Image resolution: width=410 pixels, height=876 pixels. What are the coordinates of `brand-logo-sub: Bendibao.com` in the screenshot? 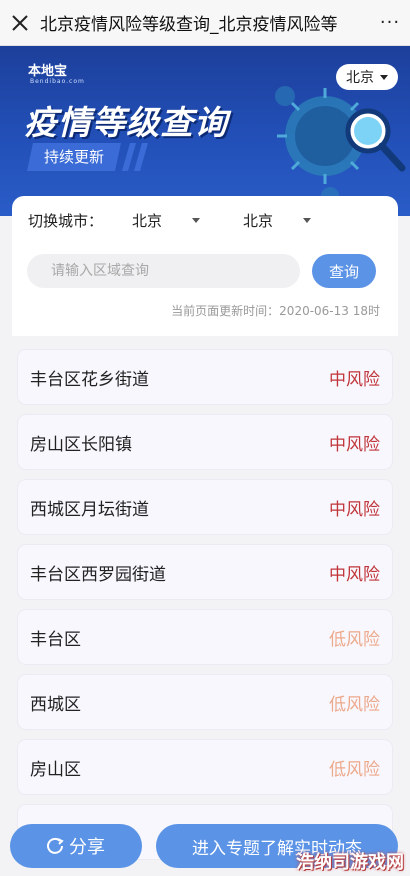 It's located at (57, 81).